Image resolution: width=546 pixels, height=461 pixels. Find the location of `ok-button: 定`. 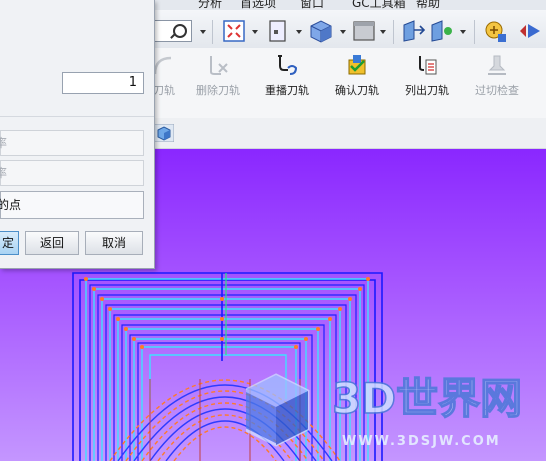

ok-button: 定 is located at coordinates (9, 243).